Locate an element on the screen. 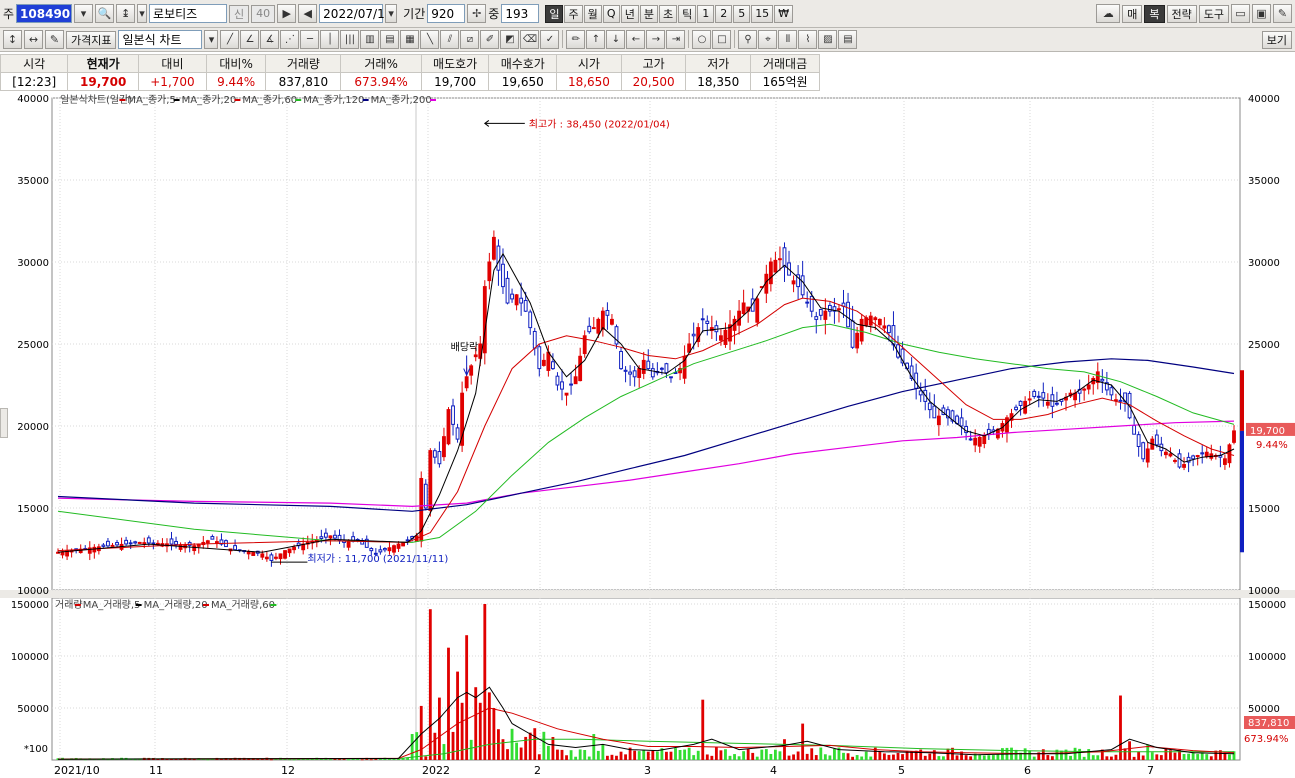 This screenshot has width=1295, height=778. vertical-resize-icon: ↕ is located at coordinates (12, 39).